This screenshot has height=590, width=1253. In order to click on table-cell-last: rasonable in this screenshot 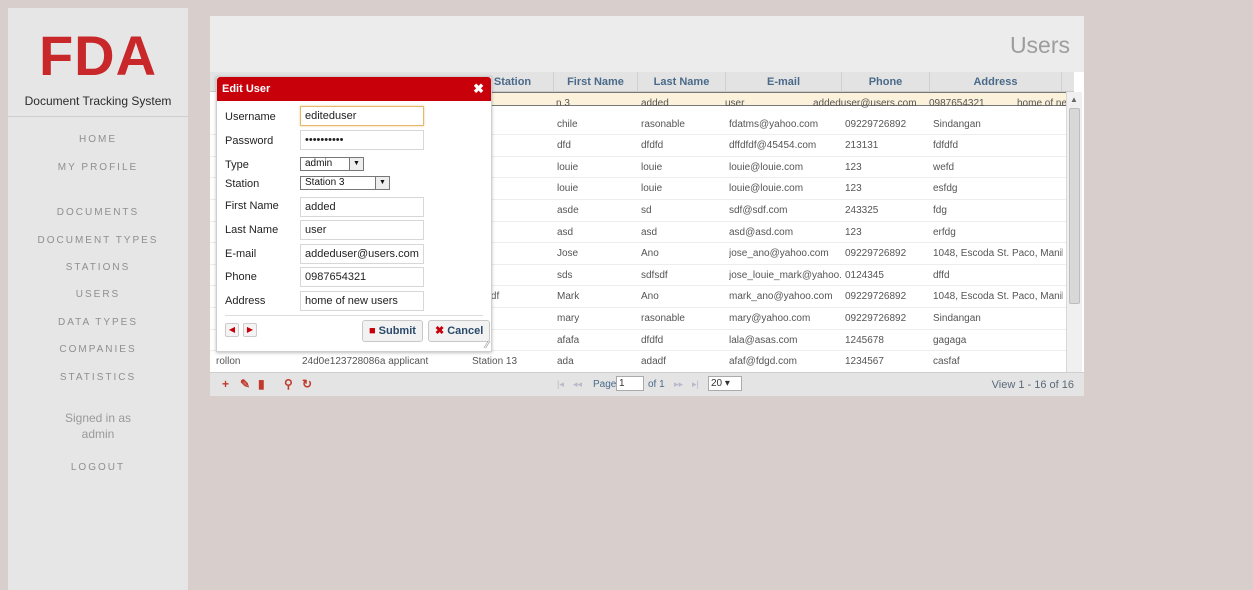, I will do `click(663, 318)`.